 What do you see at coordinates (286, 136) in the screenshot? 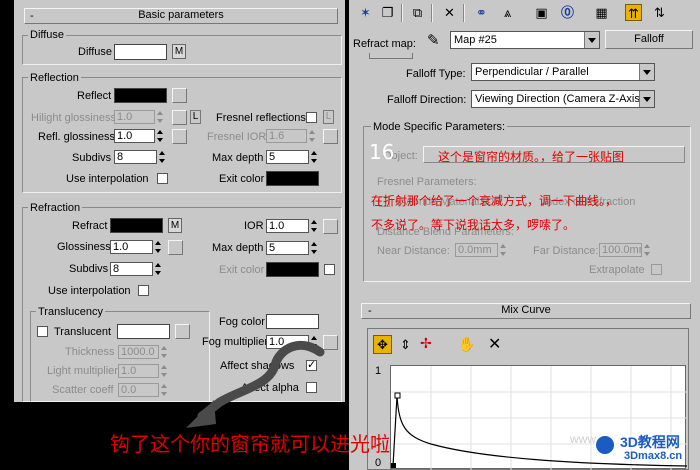
I see `fresnel-ior-value: 1.6` at bounding box center [286, 136].